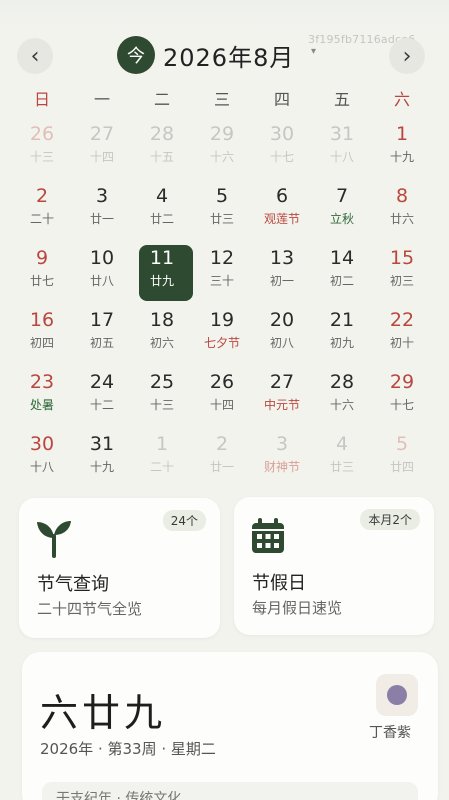  Describe the element at coordinates (42, 333) in the screenshot. I see `calendar-day: 16 初四` at that location.